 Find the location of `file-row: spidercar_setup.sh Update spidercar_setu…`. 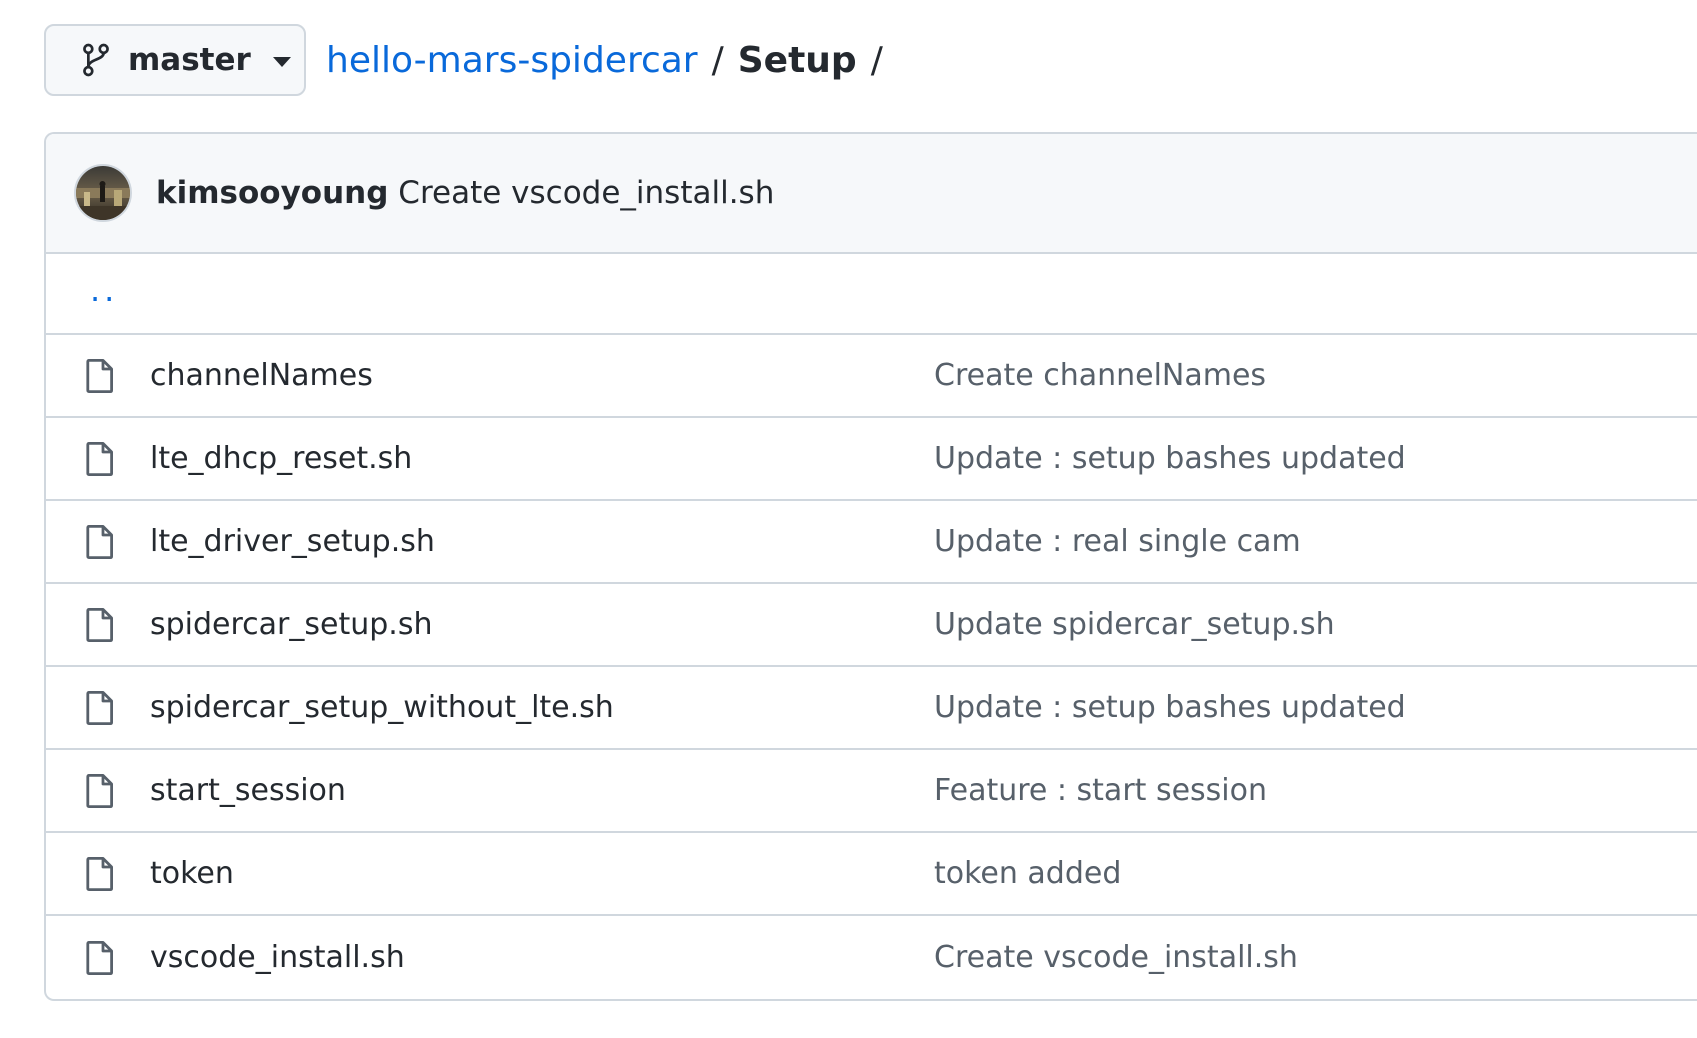

file-row: spidercar_setup.sh Update spidercar_setu… is located at coordinates (871, 625).